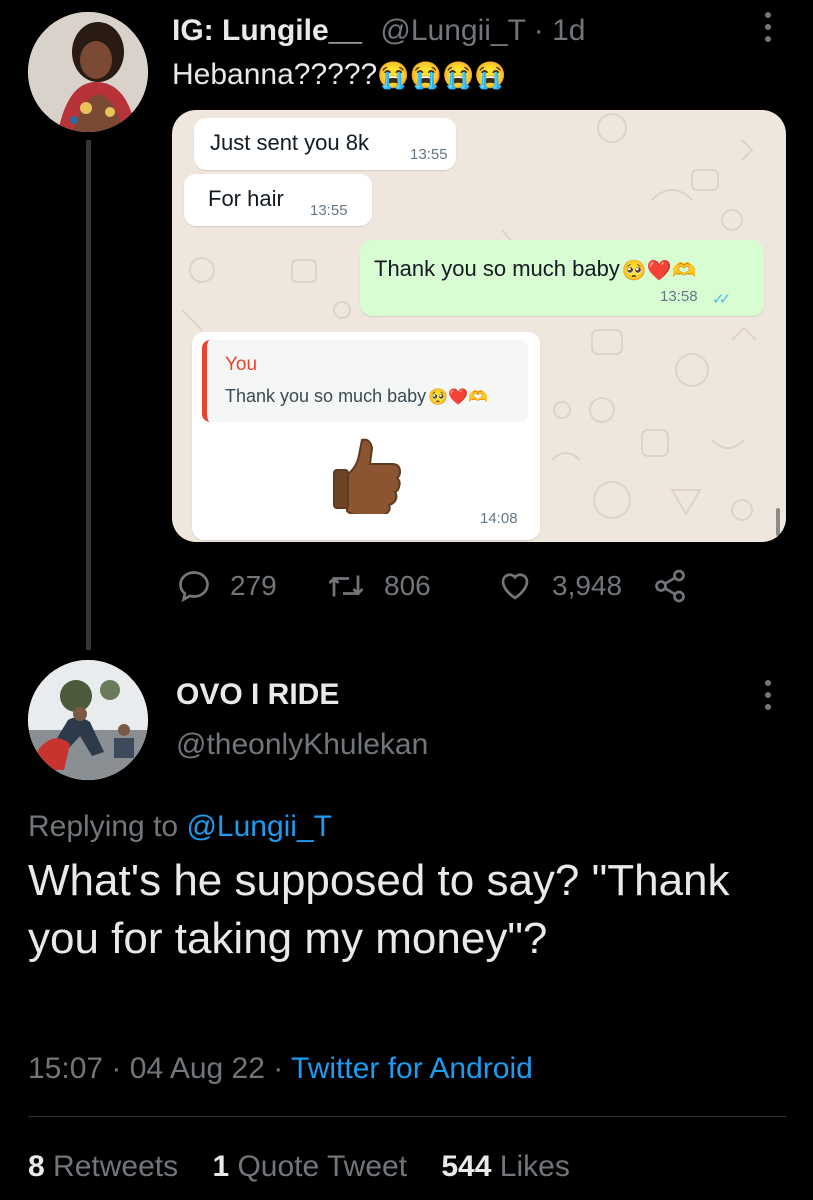  Describe the element at coordinates (259, 826) in the screenshot. I see `mention-link: @Lungii_T` at that location.